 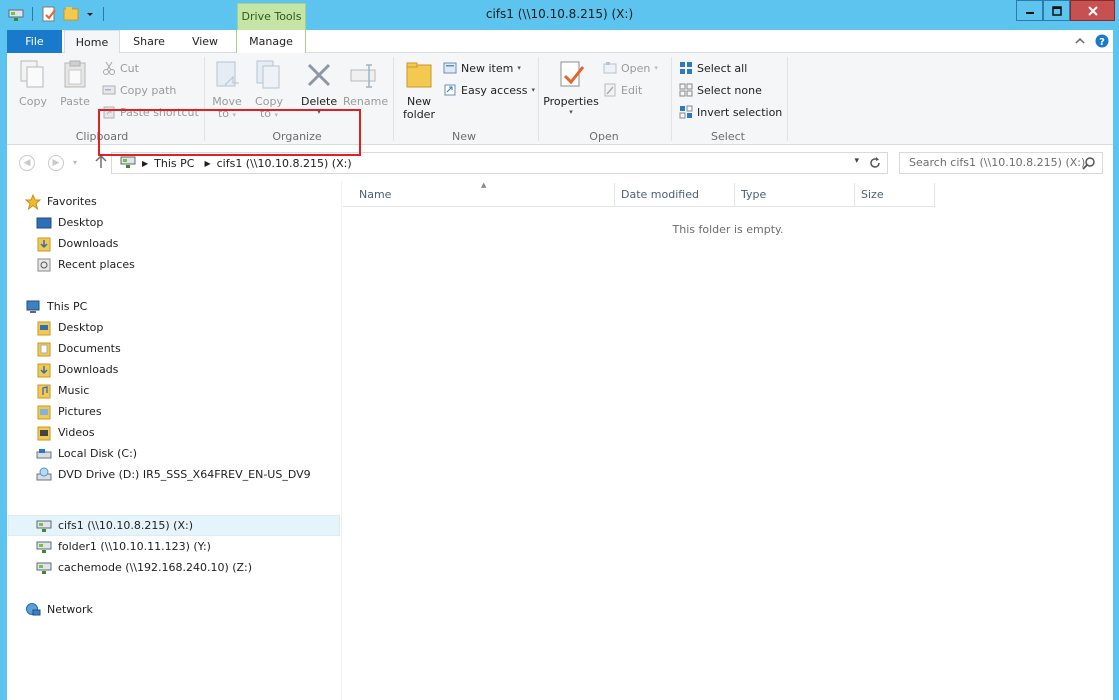 What do you see at coordinates (610, 68) in the screenshot?
I see `open-icon` at bounding box center [610, 68].